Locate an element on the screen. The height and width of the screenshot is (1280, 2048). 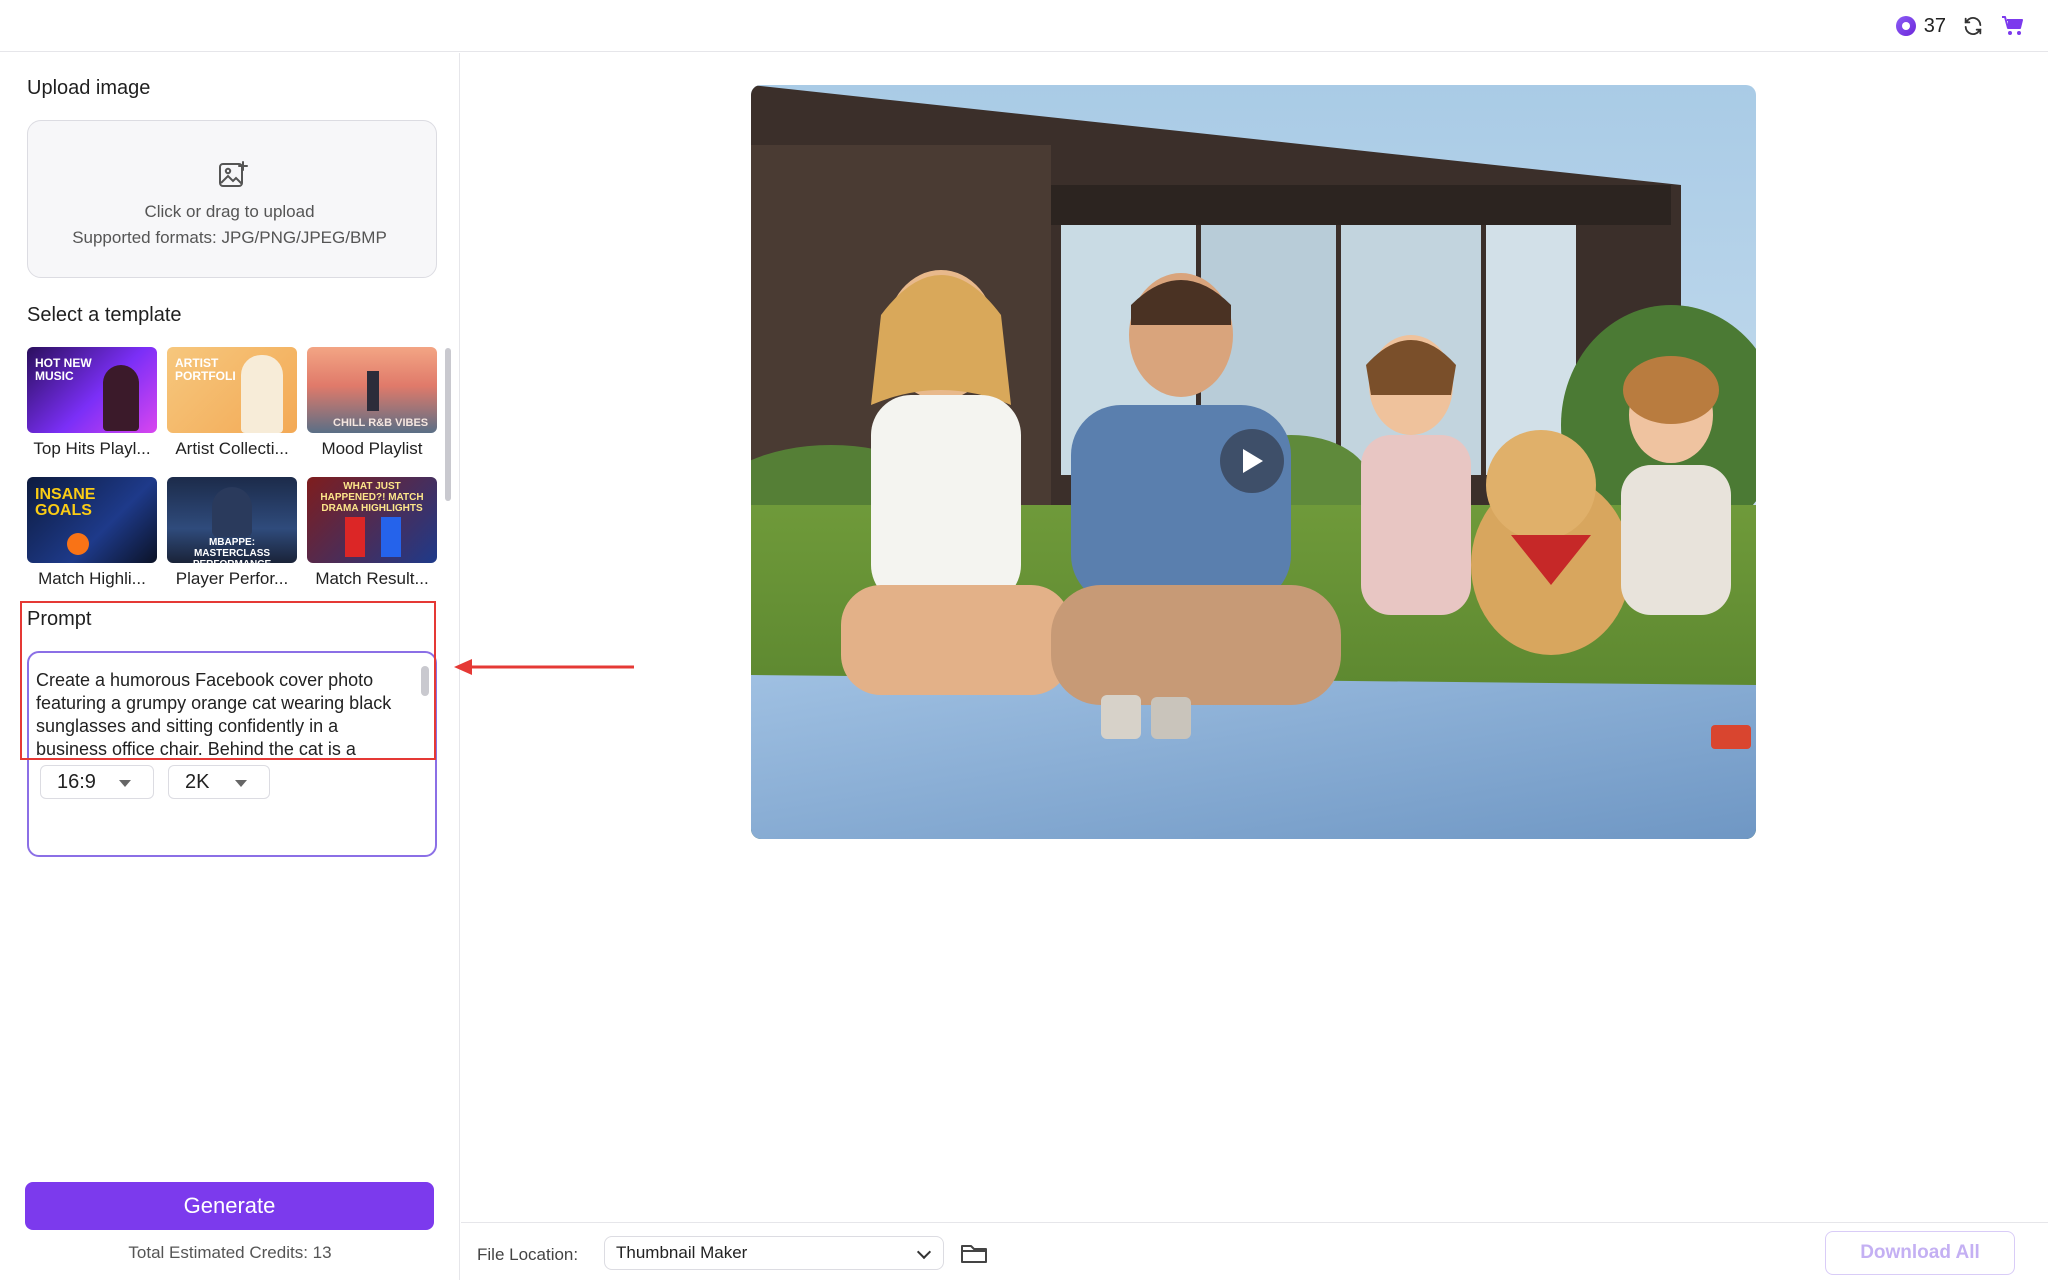
play-icon is located at coordinates (1253, 461).